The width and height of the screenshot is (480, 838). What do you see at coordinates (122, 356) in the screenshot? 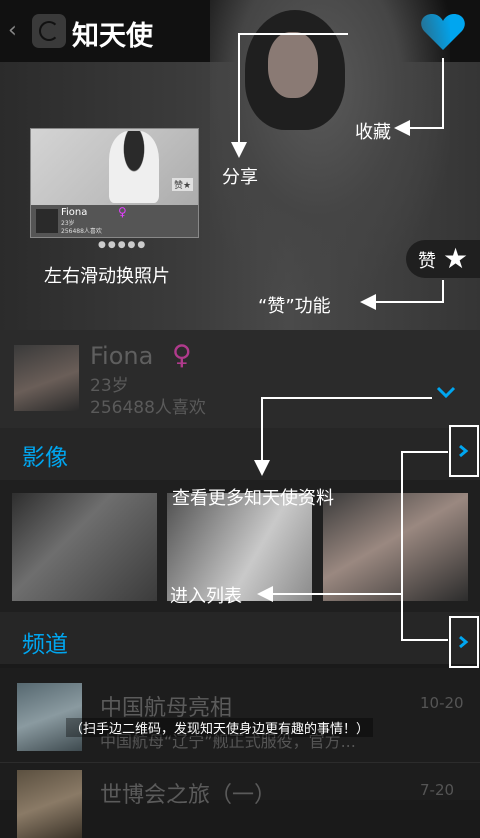
I see `profile-name: Fiona` at bounding box center [122, 356].